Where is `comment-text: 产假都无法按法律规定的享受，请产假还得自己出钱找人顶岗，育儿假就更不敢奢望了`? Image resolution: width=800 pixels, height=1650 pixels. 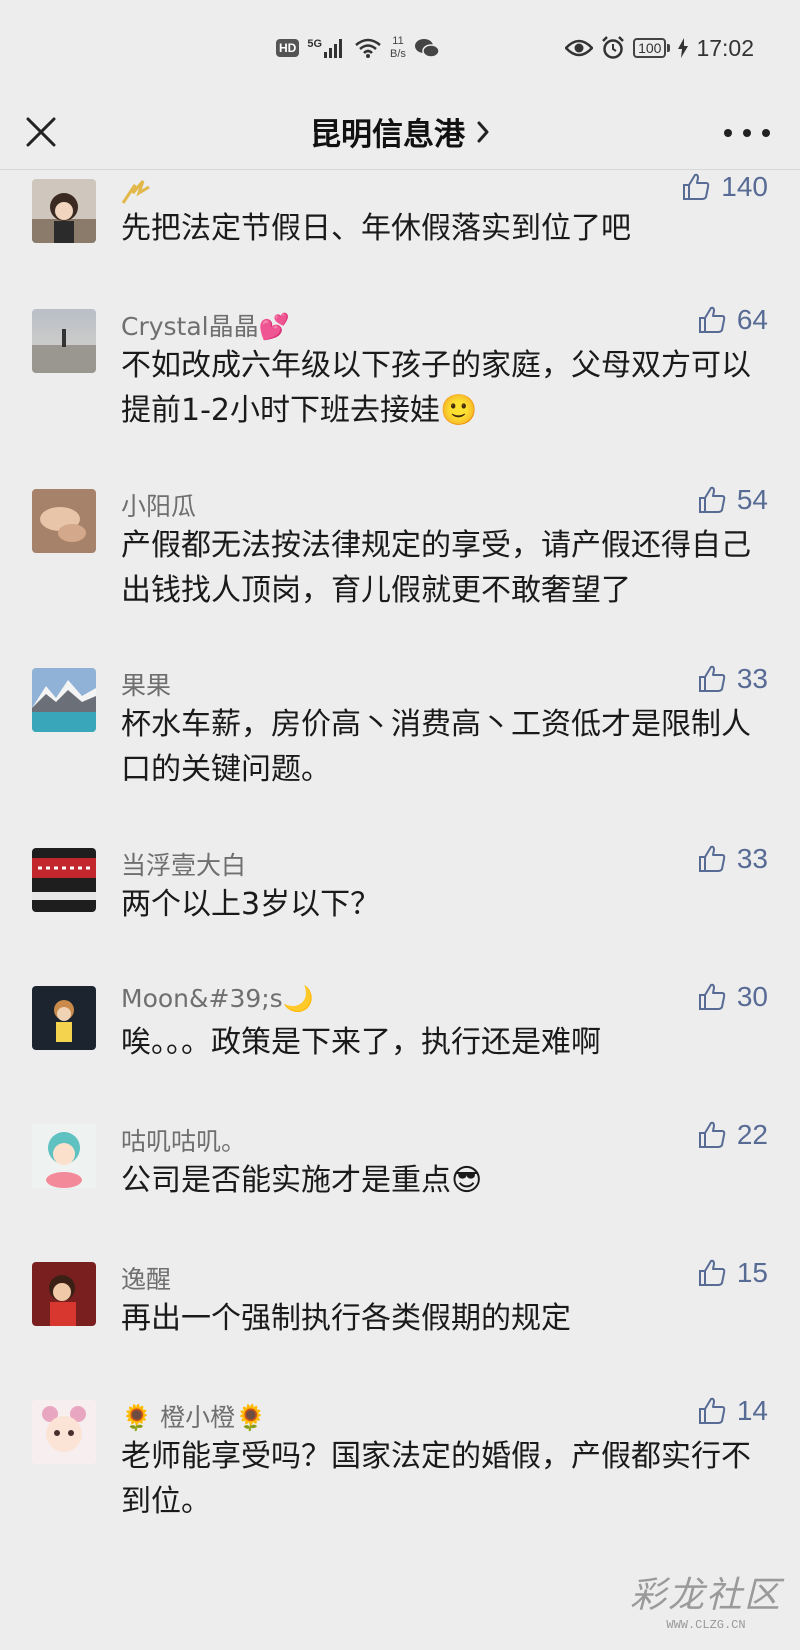
comment-text: 产假都无法按法律规定的享受，请产假还得自己出钱找人顶岗，育儿假就更不敢奢望了 is located at coordinates (436, 568).